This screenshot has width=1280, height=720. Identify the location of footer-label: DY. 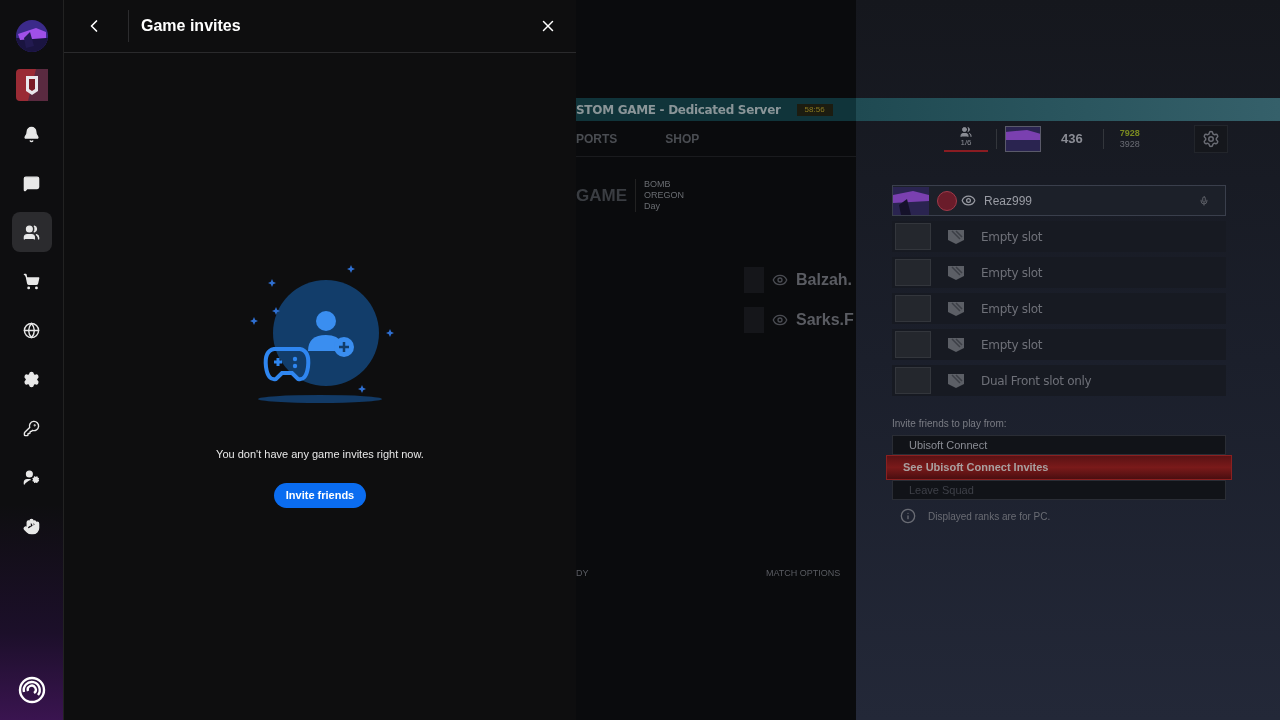
(583, 573).